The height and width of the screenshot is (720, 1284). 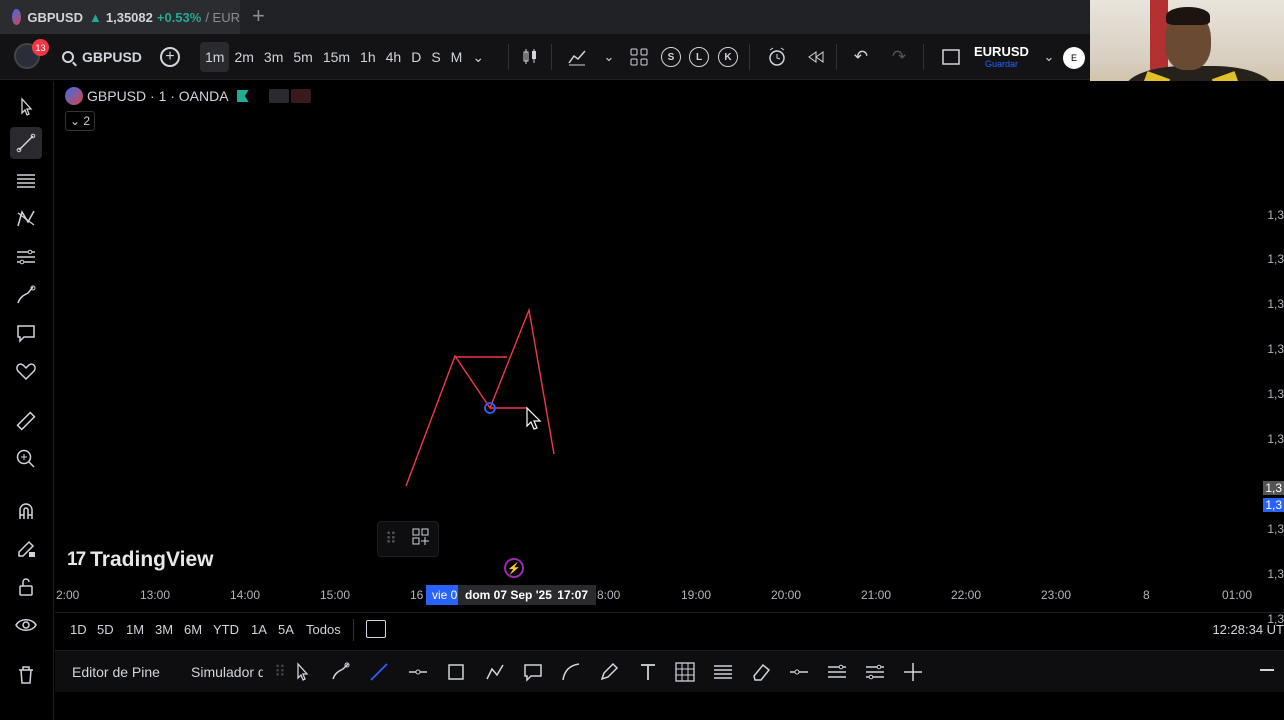 What do you see at coordinates (26, 549) in the screenshot?
I see `lock-pencil-icon` at bounding box center [26, 549].